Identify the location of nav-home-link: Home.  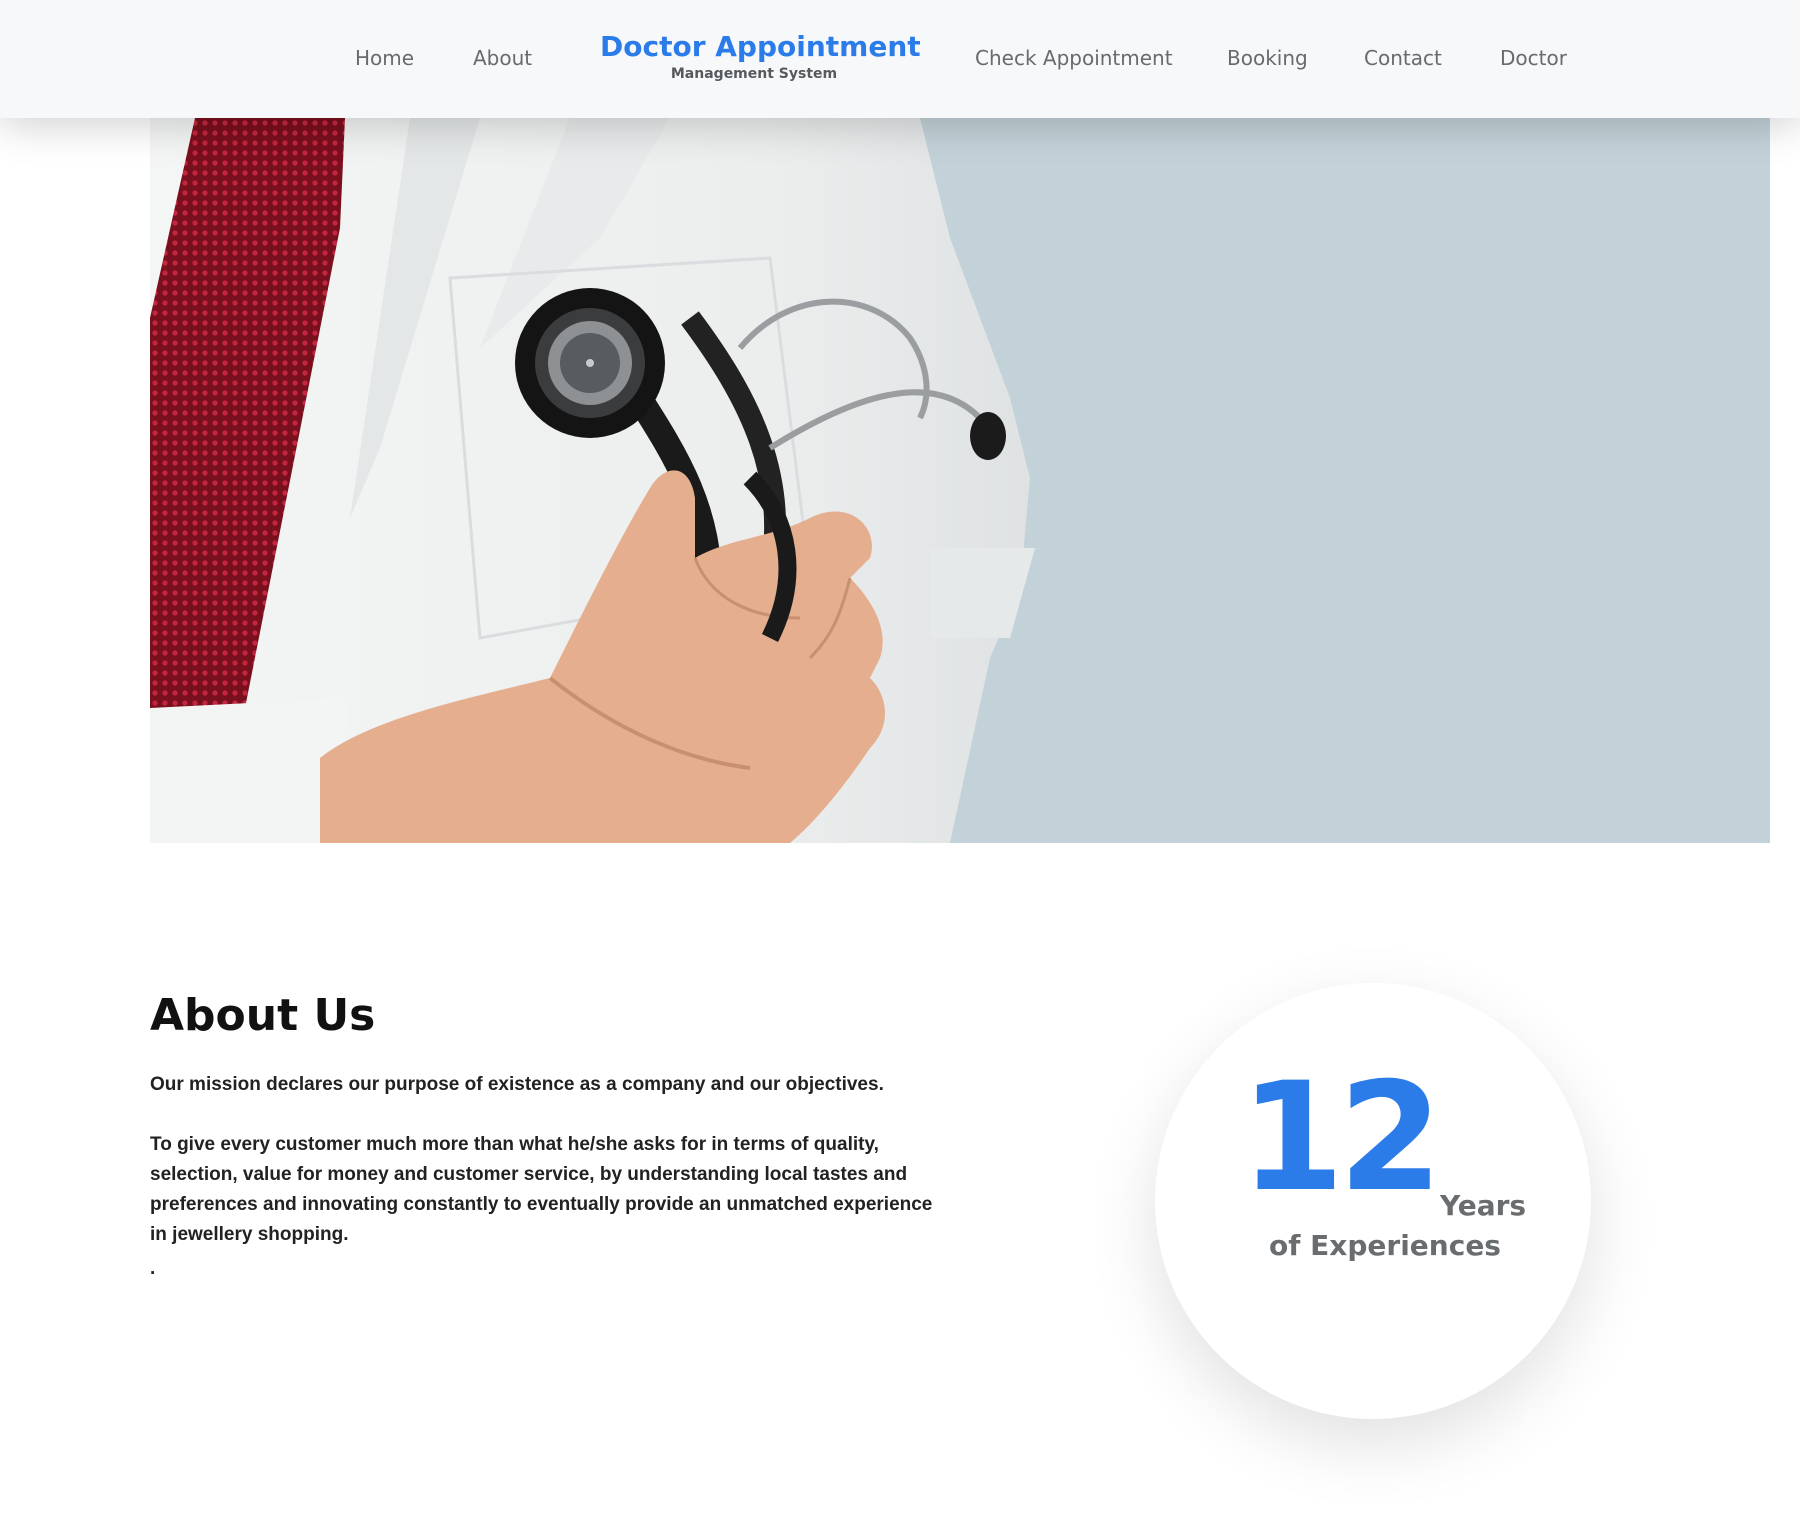
(384, 58).